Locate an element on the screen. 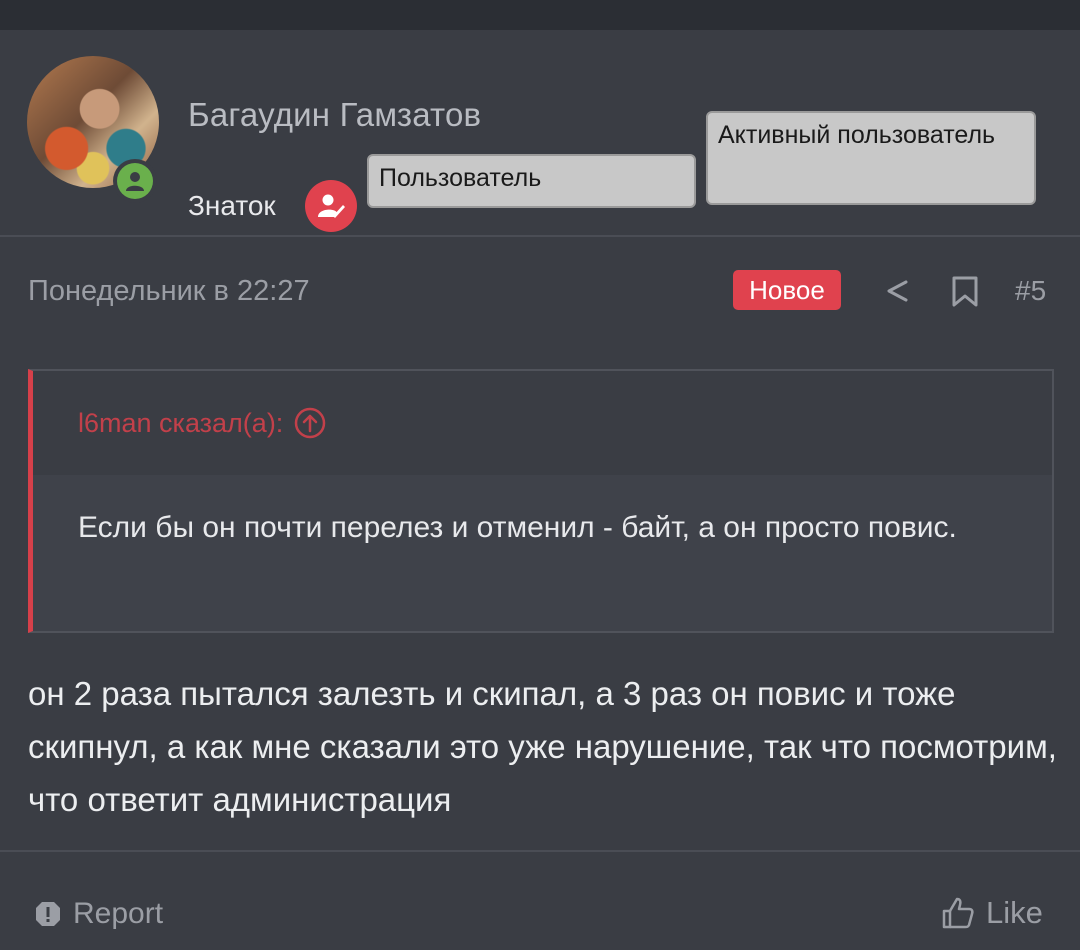  online-status-icon is located at coordinates (135, 181).